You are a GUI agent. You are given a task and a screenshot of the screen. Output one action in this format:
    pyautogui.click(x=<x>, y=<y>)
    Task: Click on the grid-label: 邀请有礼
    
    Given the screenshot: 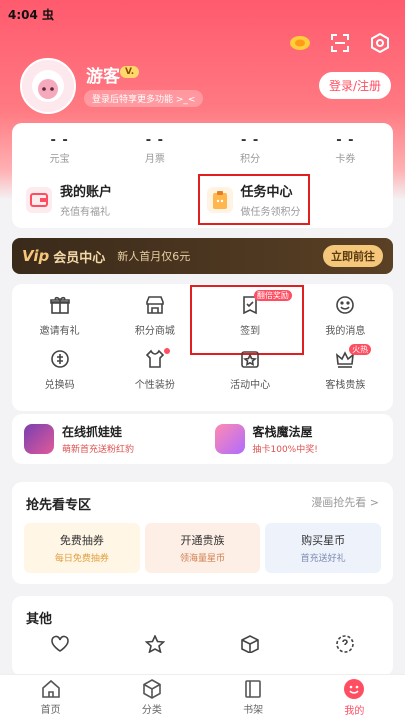 What is the action you would take?
    pyautogui.click(x=59, y=331)
    